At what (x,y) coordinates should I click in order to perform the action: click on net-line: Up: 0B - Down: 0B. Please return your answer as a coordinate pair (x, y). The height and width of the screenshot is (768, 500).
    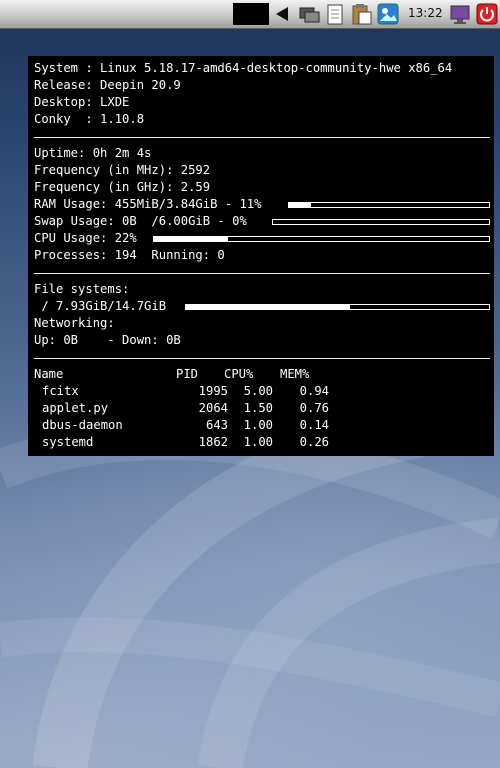
    Looking at the image, I should click on (107, 340).